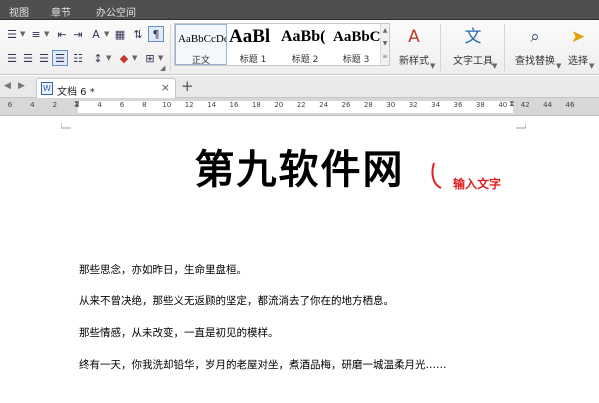 The image size is (599, 403). What do you see at coordinates (324, 105) in the screenshot?
I see `ruler-number: 24` at bounding box center [324, 105].